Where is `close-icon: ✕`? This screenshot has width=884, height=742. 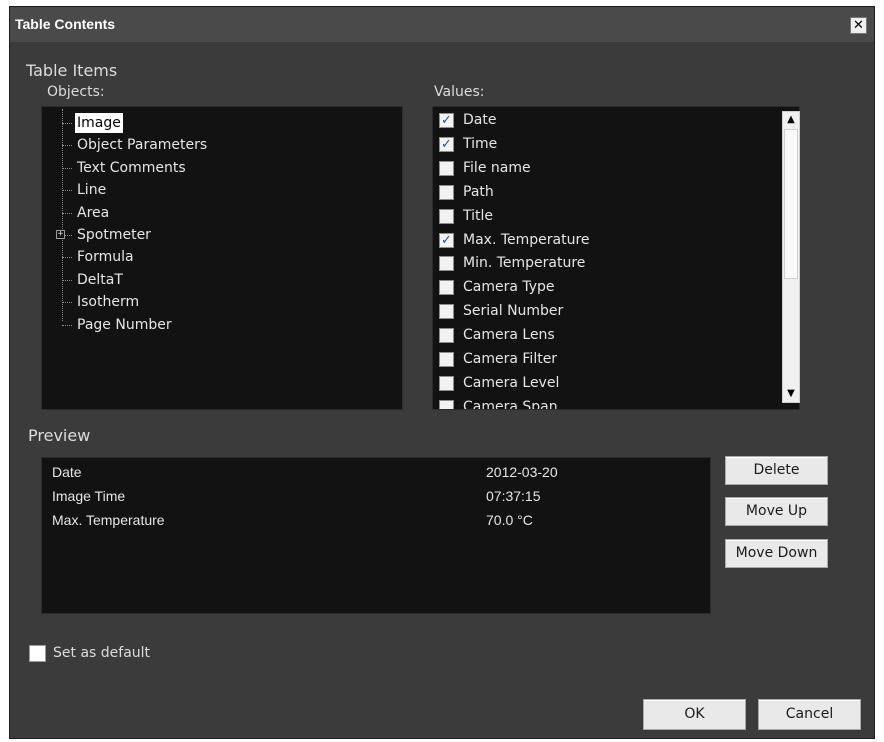
close-icon: ✕ is located at coordinates (858, 25).